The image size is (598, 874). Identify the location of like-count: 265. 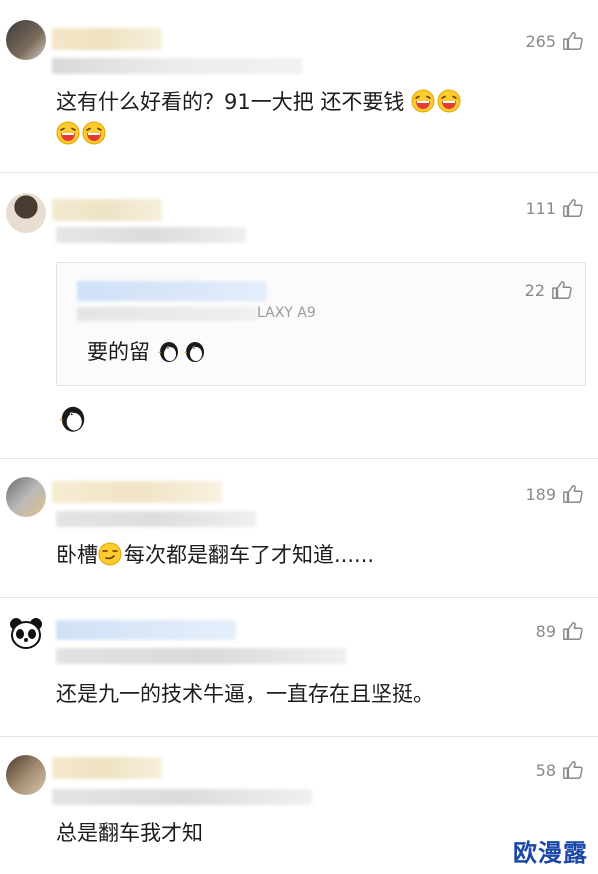
(540, 41).